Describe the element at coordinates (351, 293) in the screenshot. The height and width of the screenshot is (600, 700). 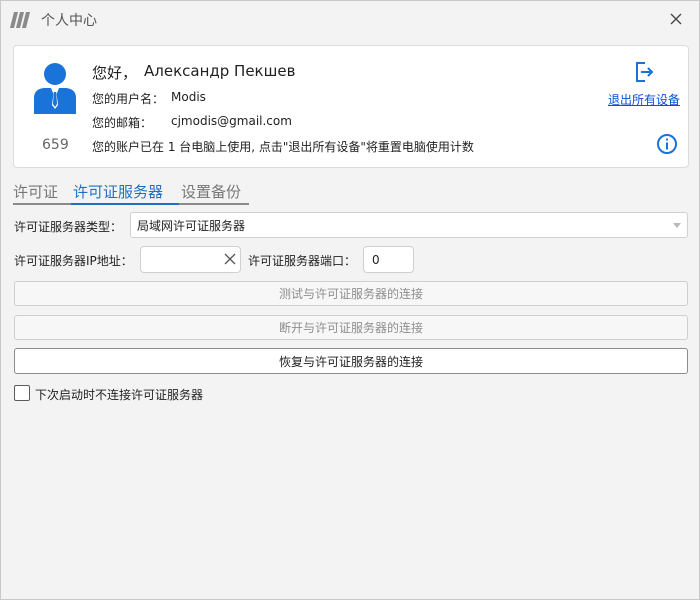
I see `test-connection-button: 测试与许可证服务器的连接` at that location.